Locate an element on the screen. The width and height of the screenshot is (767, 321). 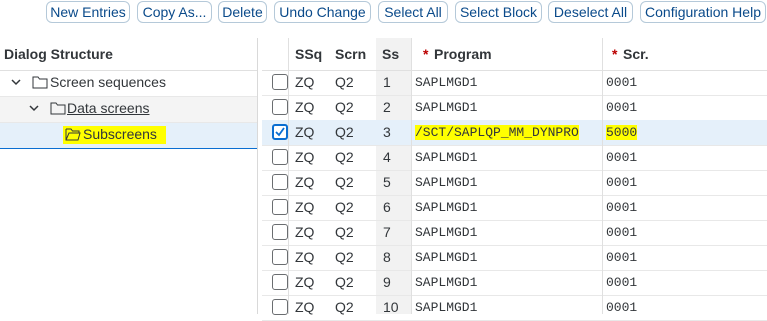
table-row: ZQ Q2 4 SAPLMGD1 0001 is located at coordinates (514, 158).